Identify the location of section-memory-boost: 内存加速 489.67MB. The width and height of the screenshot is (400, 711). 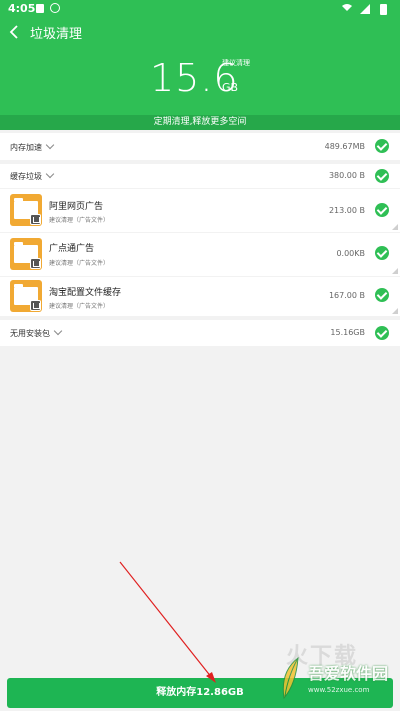
(200, 146).